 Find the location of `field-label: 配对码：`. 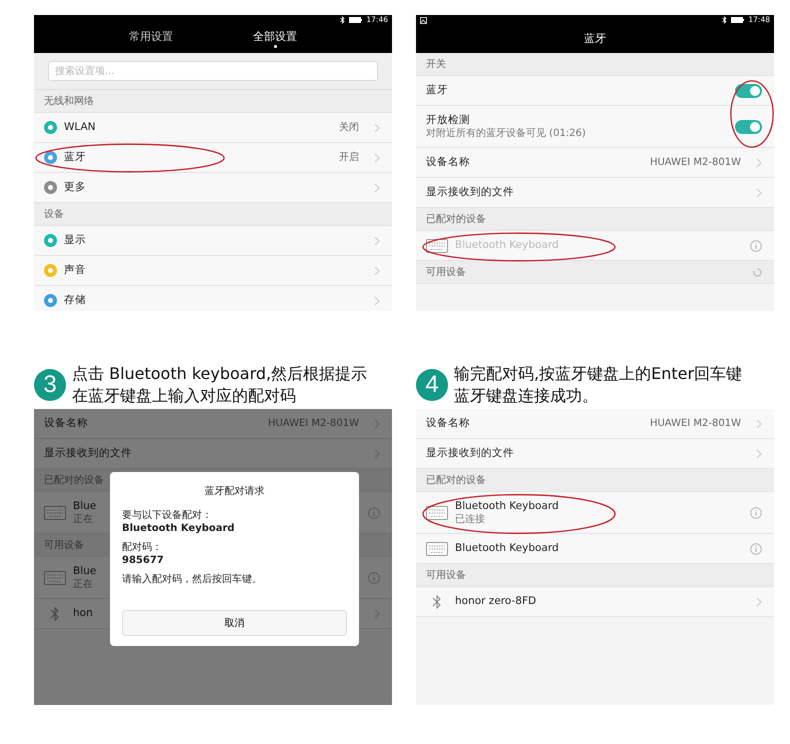

field-label: 配对码： is located at coordinates (142, 547).